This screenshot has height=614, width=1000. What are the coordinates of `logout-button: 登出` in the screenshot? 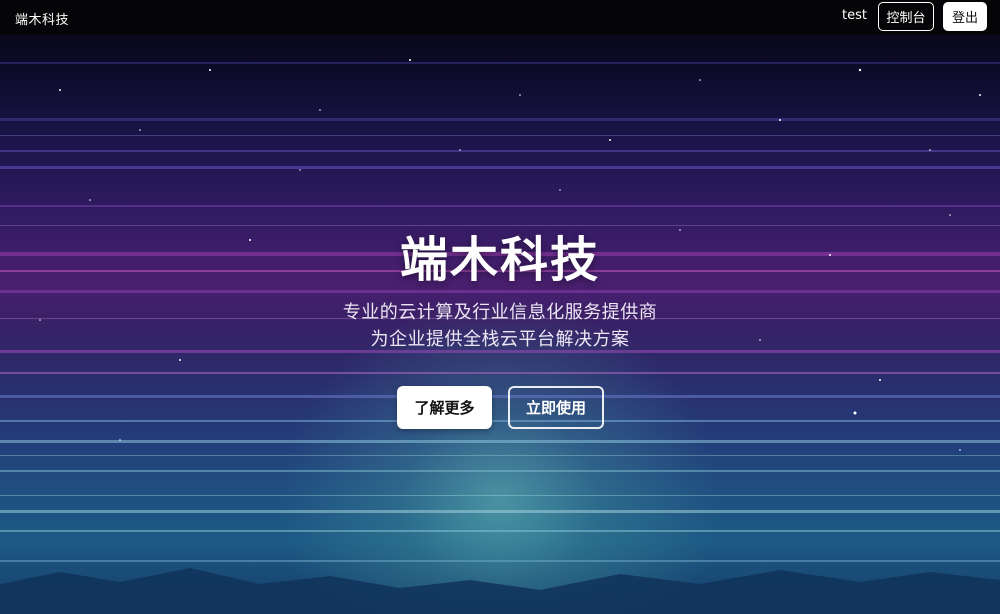 It's located at (965, 16).